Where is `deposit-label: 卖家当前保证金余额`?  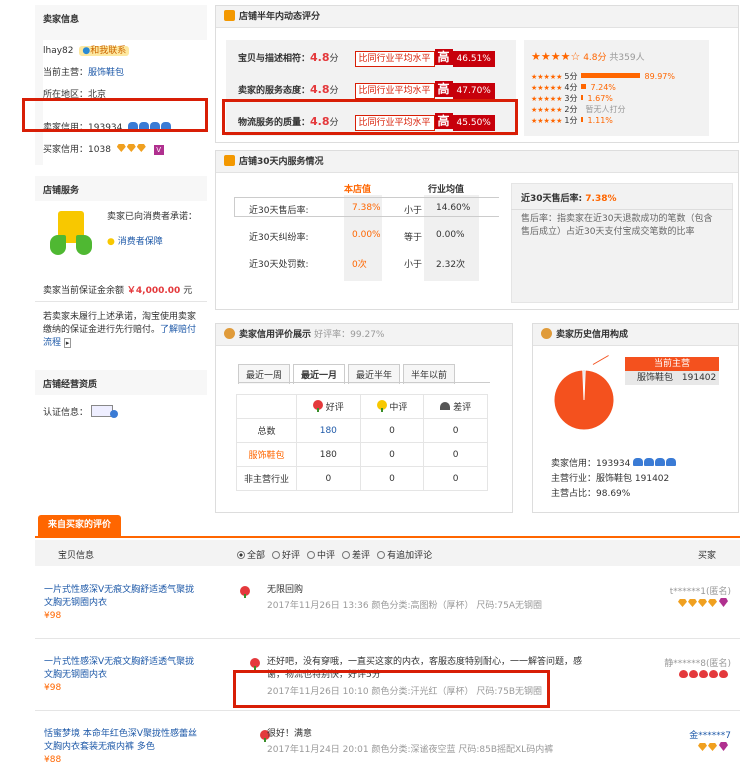 deposit-label: 卖家当前保证金余额 is located at coordinates (84, 291).